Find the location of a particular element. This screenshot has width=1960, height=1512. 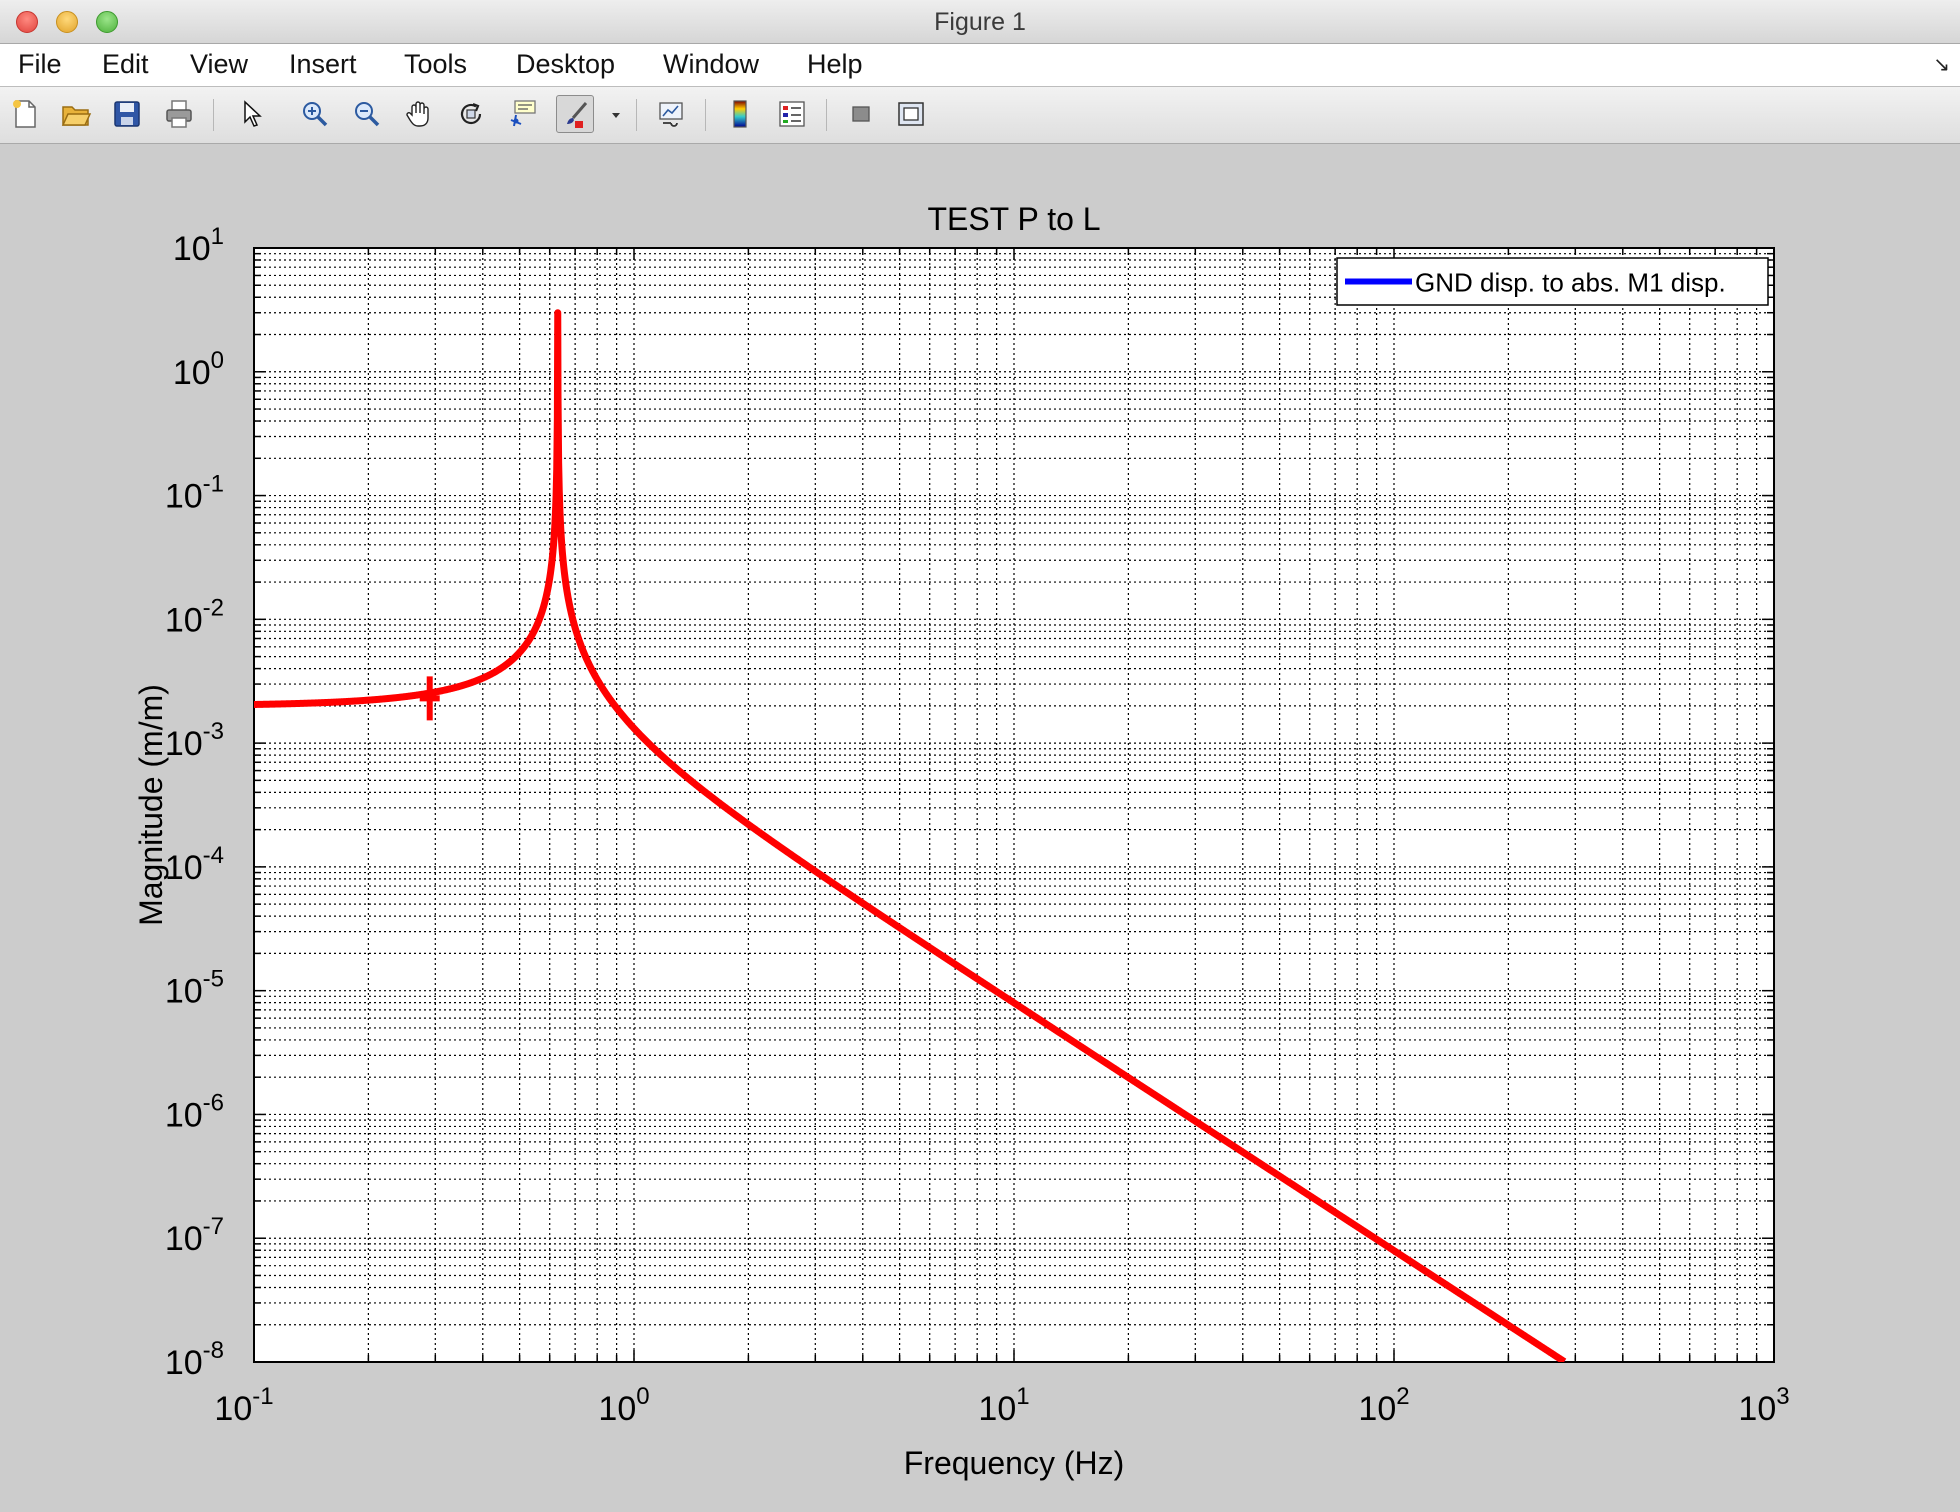

y-tick-label: 10-4 is located at coordinates (194, 864).